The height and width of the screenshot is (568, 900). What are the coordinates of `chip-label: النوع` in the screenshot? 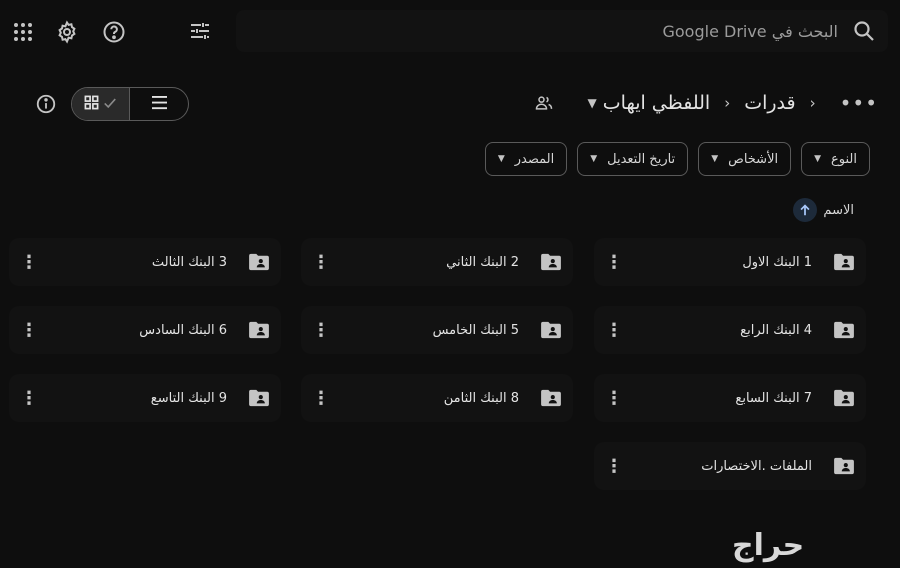 It's located at (844, 159).